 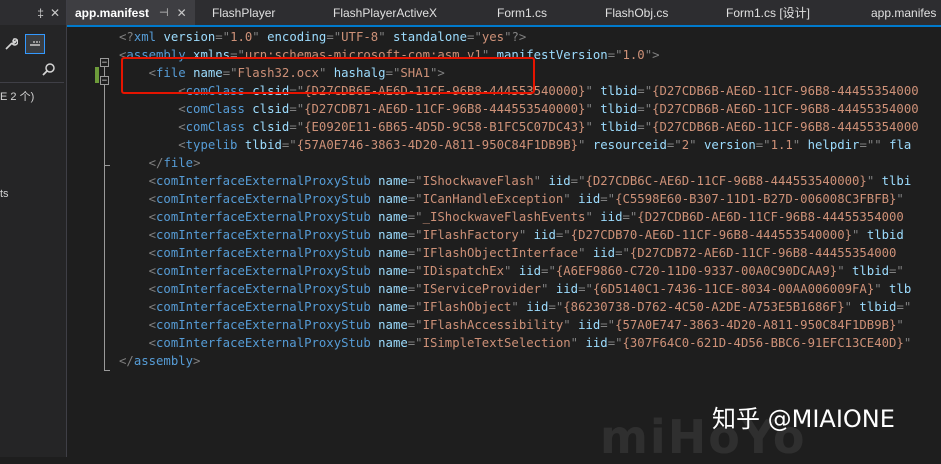 I want to click on tab-flashobj-cs: FlashObj.cs, so click(x=636, y=12).